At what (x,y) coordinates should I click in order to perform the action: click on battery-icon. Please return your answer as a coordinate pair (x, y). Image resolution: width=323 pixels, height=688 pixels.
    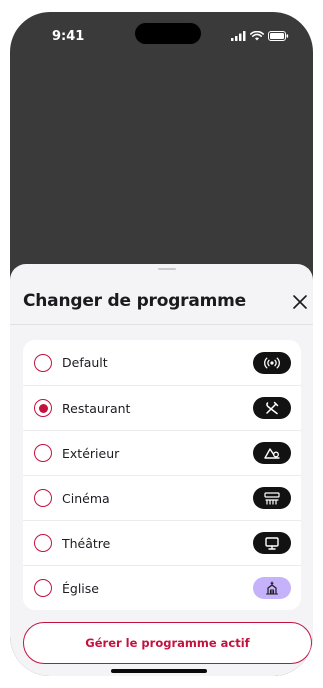
    Looking at the image, I should click on (278, 36).